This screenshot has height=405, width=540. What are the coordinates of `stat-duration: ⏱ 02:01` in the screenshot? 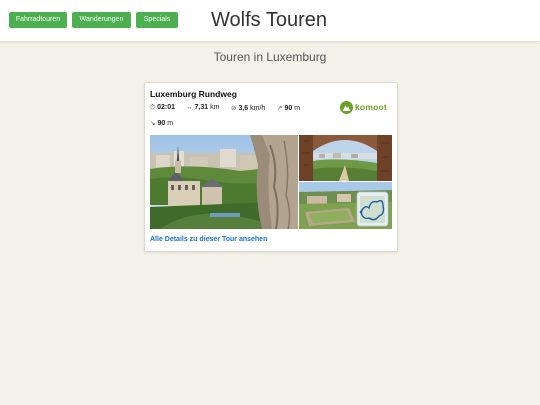 It's located at (162, 108).